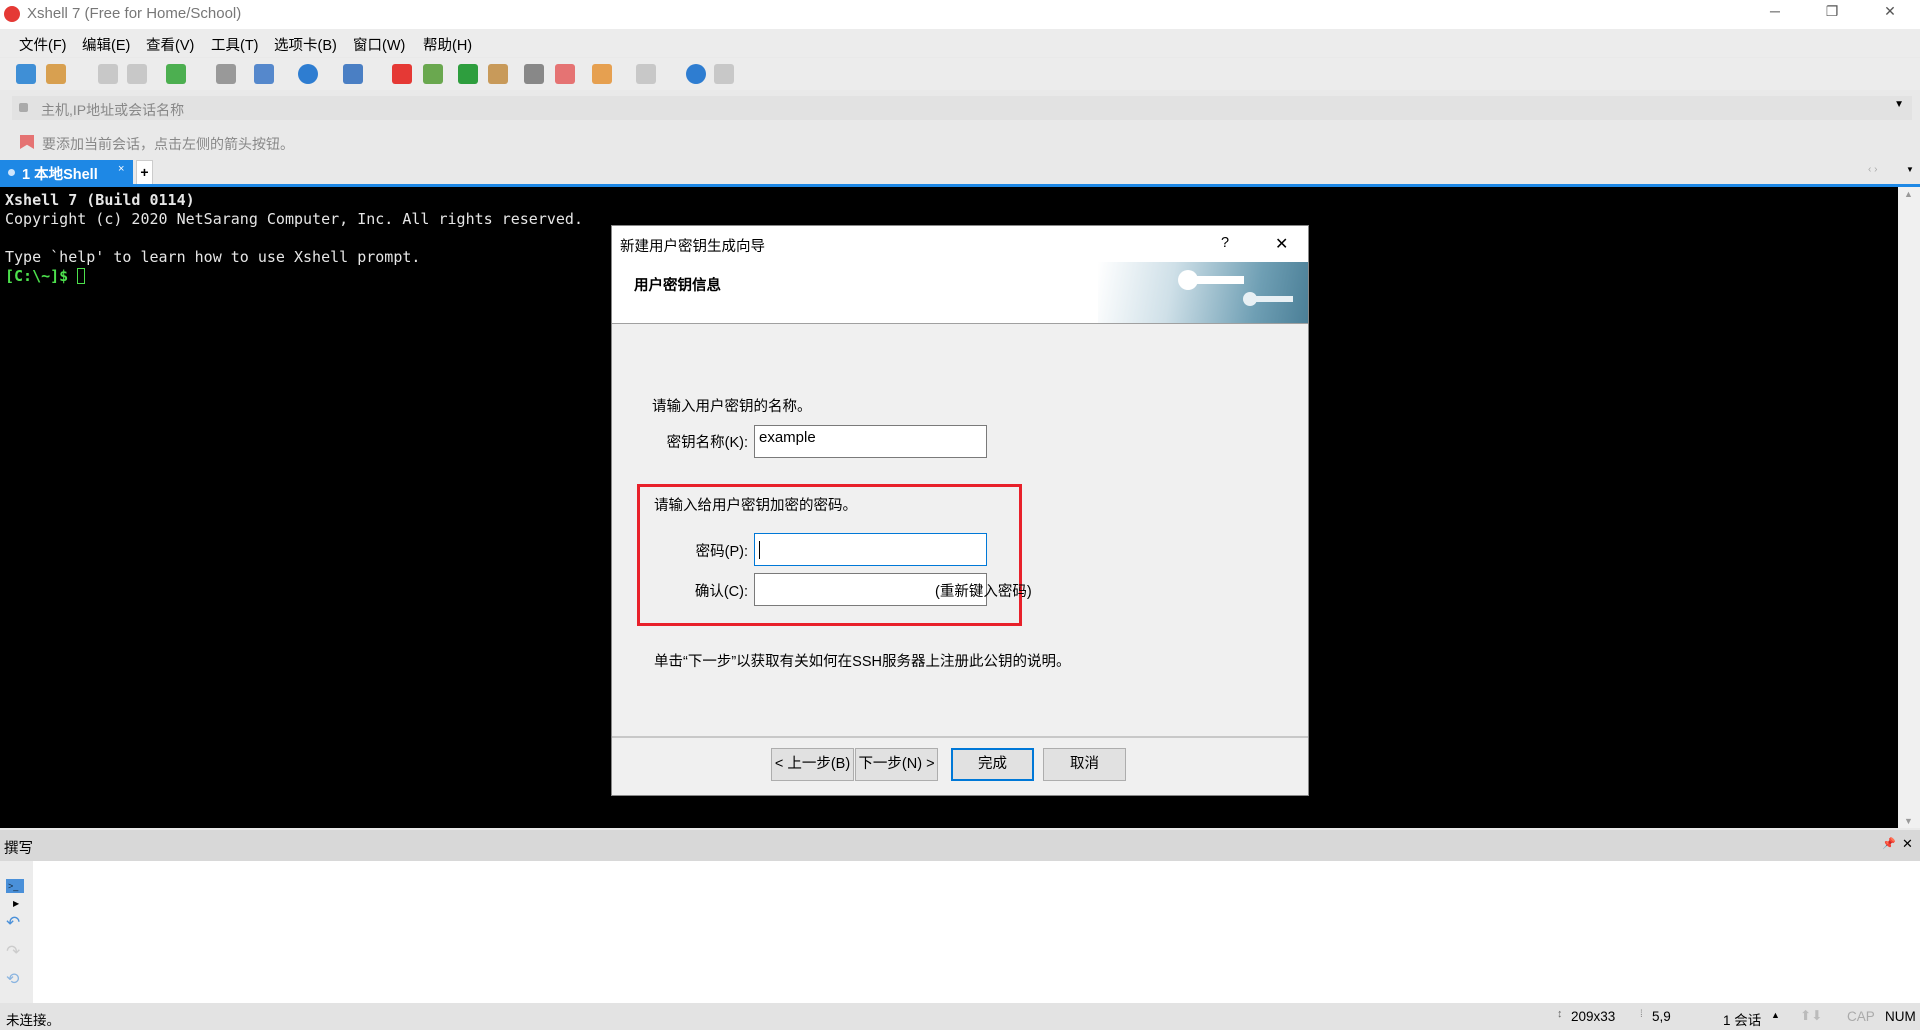  I want to click on back-button: < 上一步(B), so click(812, 764).